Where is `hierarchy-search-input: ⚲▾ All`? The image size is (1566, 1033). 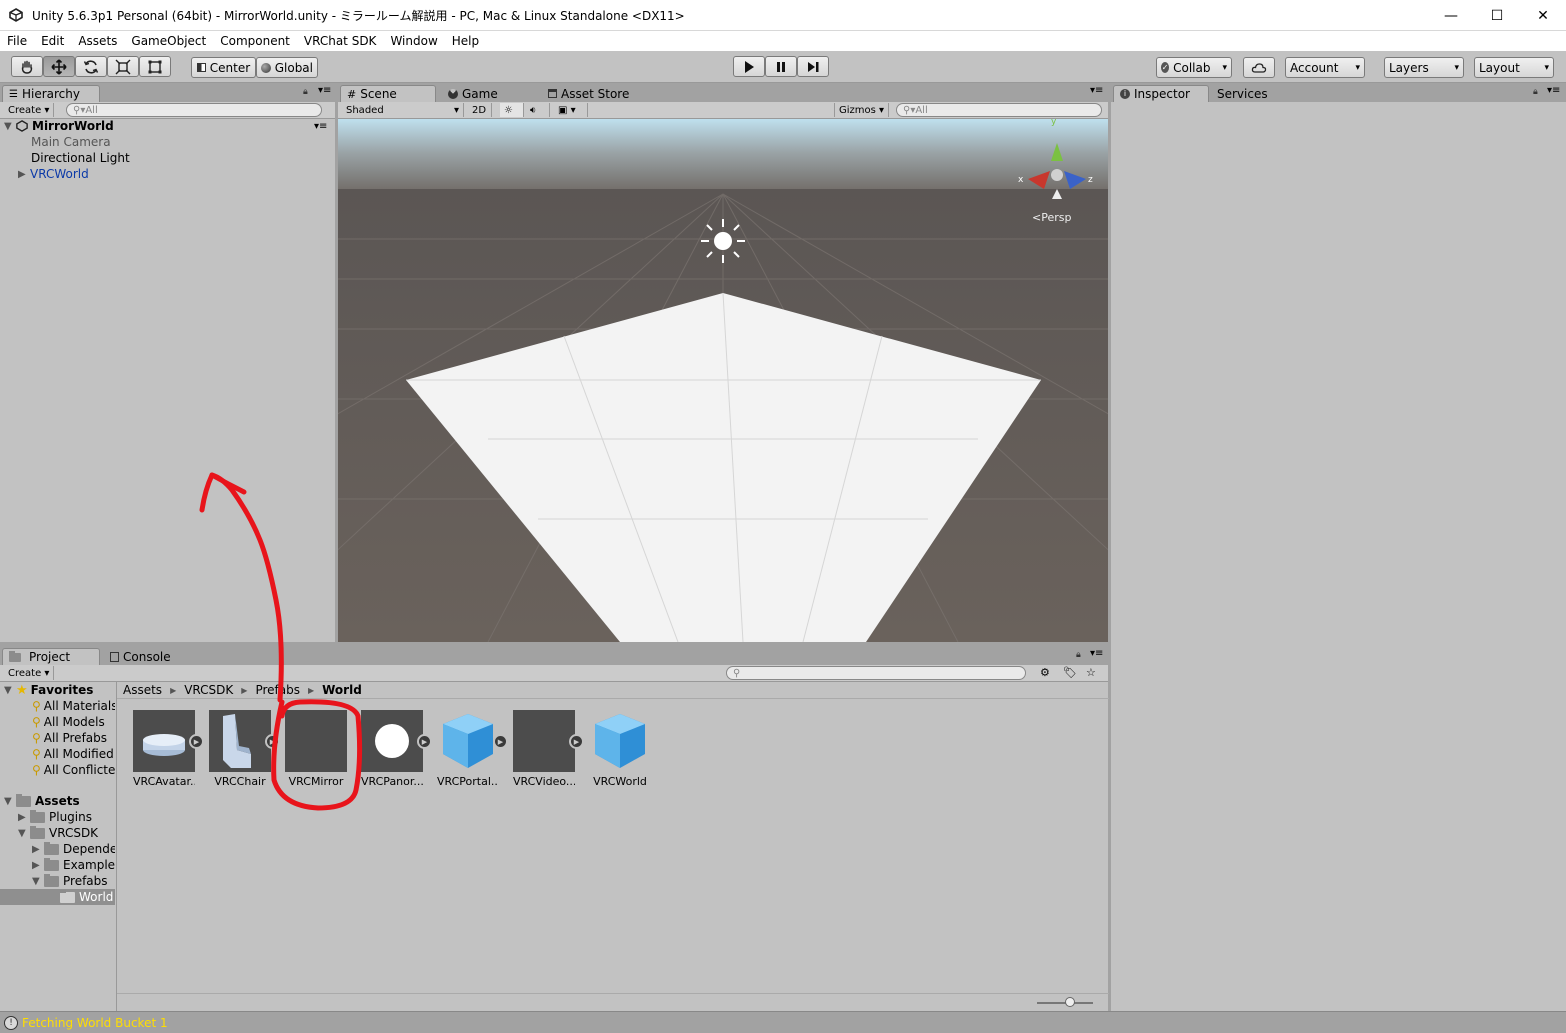
hierarchy-search-input: ⚲▾ All is located at coordinates (194, 110).